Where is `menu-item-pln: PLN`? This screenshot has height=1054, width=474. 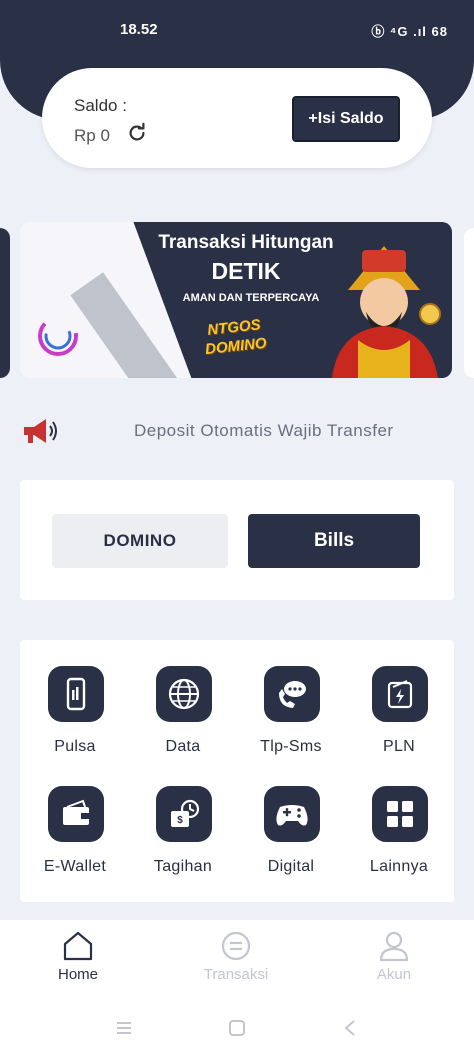
menu-item-pln: PLN is located at coordinates (399, 721).